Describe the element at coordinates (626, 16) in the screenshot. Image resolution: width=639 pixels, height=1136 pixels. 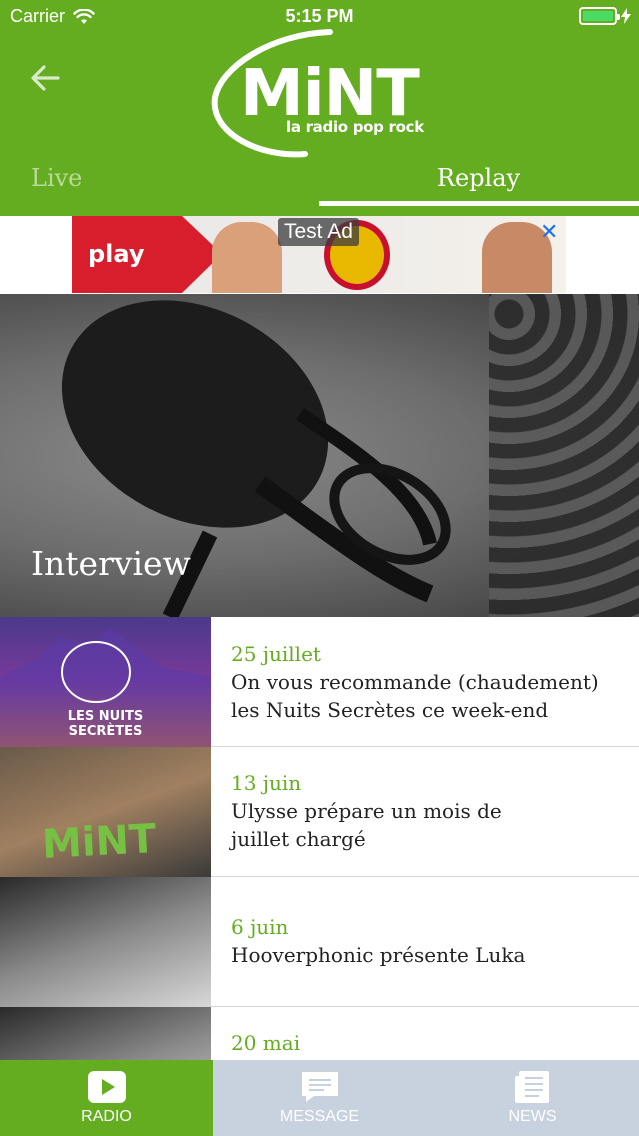
I see `charging-icon` at that location.